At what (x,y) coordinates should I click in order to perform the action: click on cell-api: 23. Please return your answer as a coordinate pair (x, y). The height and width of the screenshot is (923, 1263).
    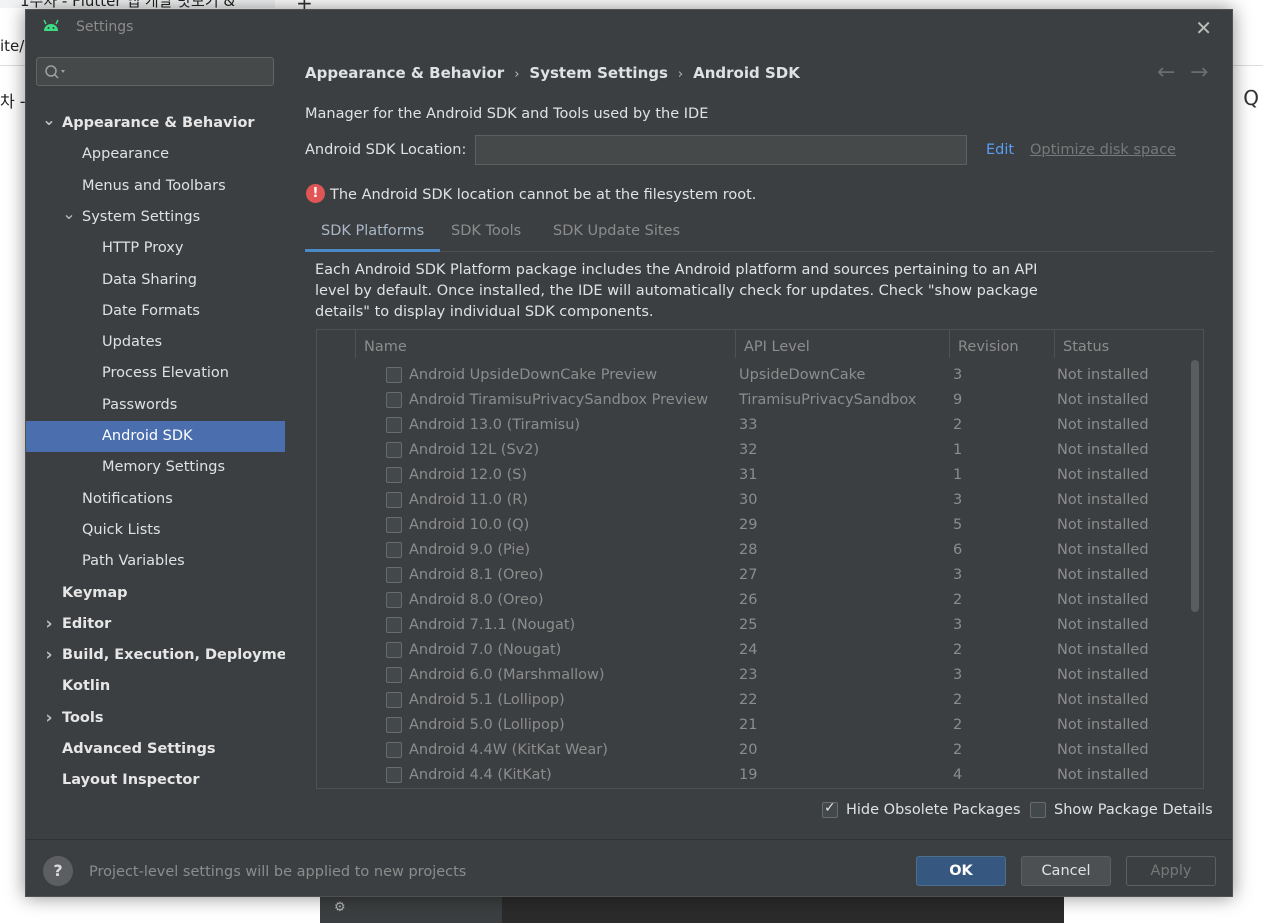
    Looking at the image, I should click on (748, 675).